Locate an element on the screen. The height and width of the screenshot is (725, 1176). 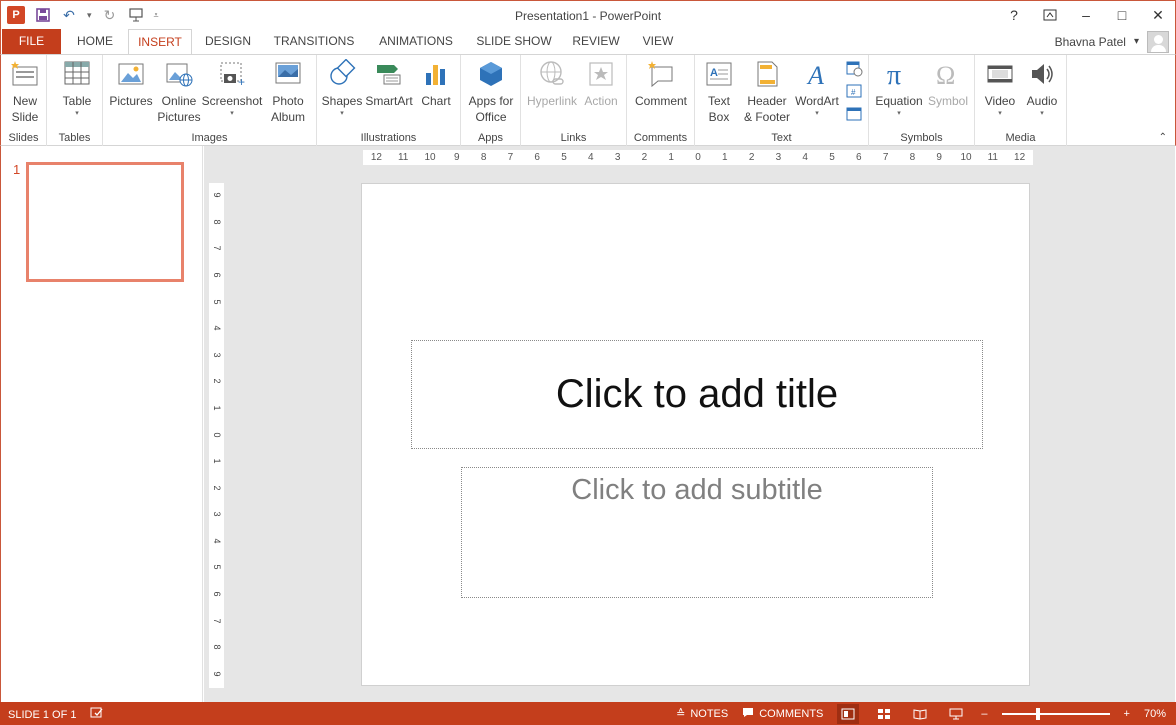
online-pictures-button: Online Pictures is located at coordinates (179, 92).